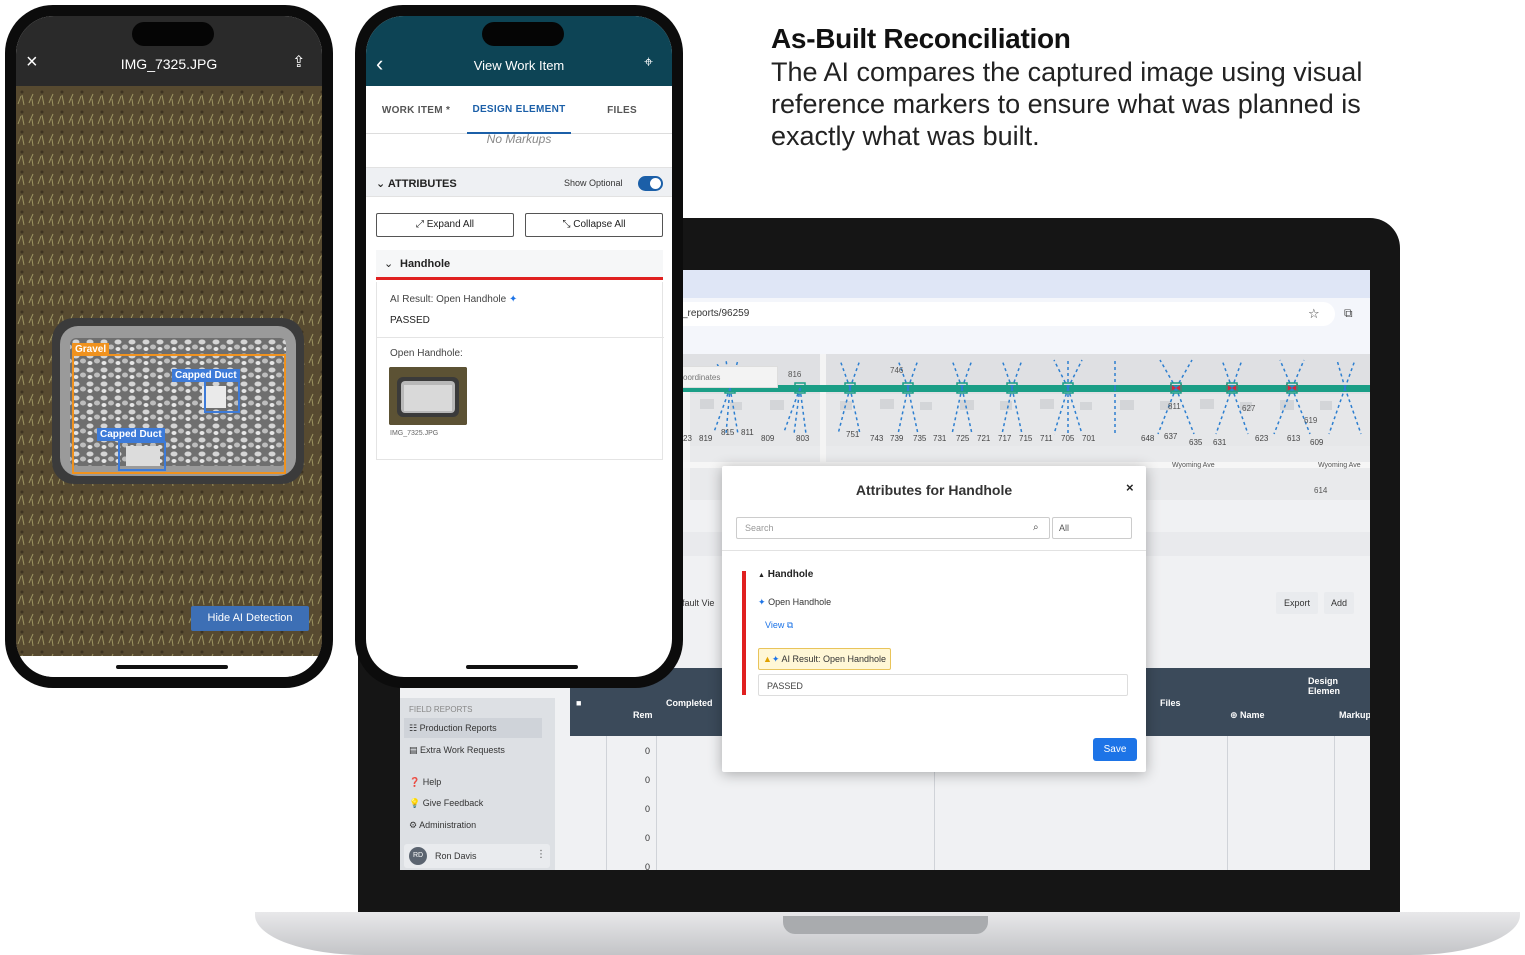 The image size is (1525, 955). What do you see at coordinates (622, 110) in the screenshot?
I see `tab-files: FILES` at bounding box center [622, 110].